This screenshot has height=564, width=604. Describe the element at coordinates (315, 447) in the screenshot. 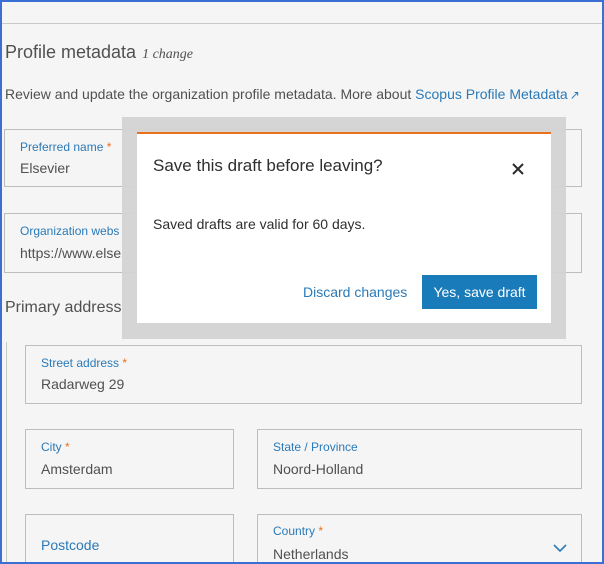

I see `state-label: State / Province` at that location.